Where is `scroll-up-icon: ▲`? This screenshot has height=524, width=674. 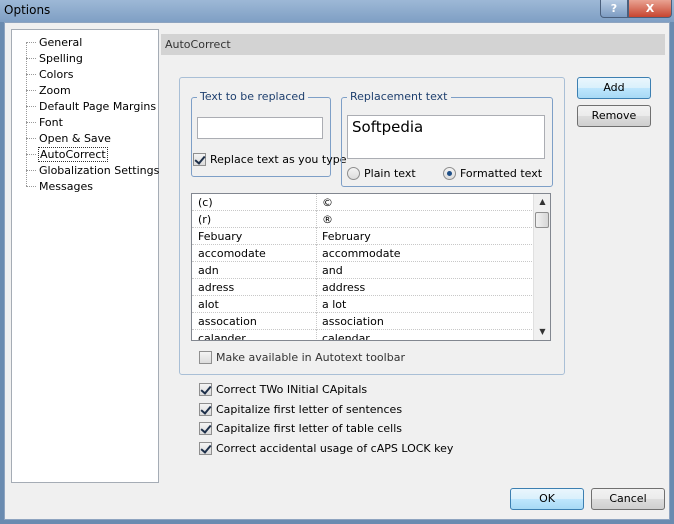
scroll-up-icon: ▲ is located at coordinates (542, 202).